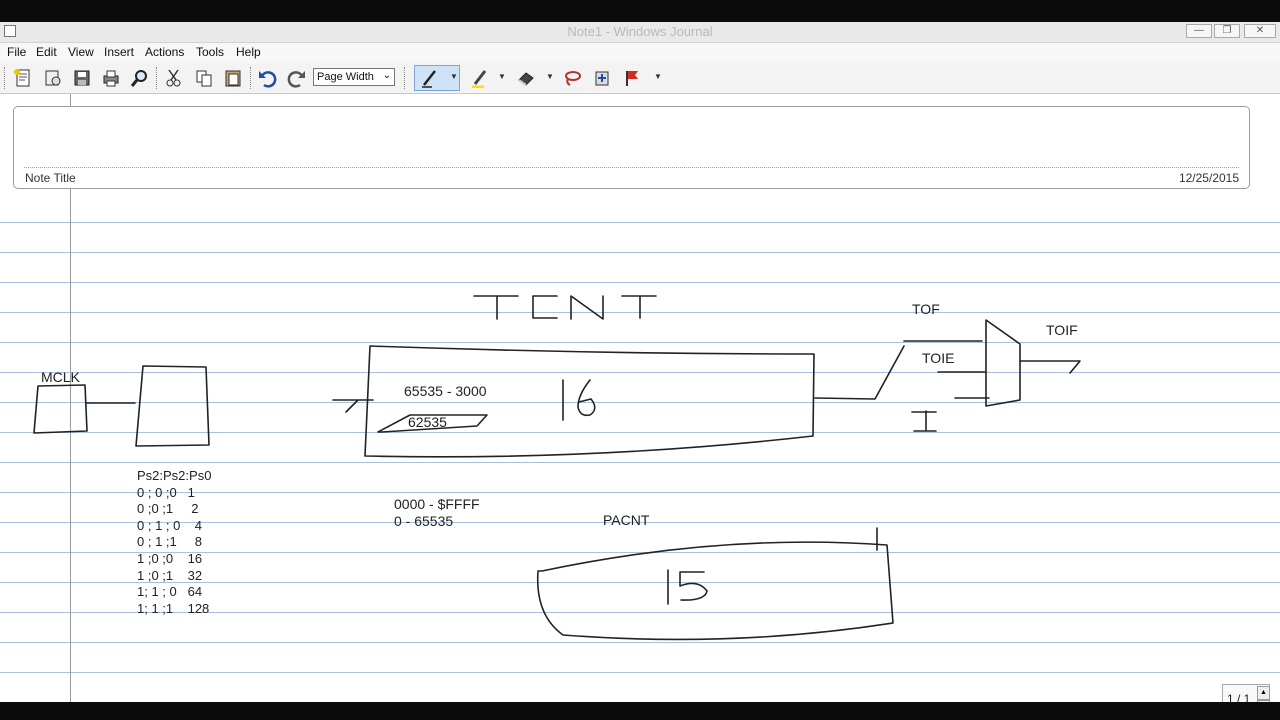 This screenshot has height=720, width=1280. What do you see at coordinates (386, 75) in the screenshot?
I see `chevron-down-icon: ⌄` at bounding box center [386, 75].